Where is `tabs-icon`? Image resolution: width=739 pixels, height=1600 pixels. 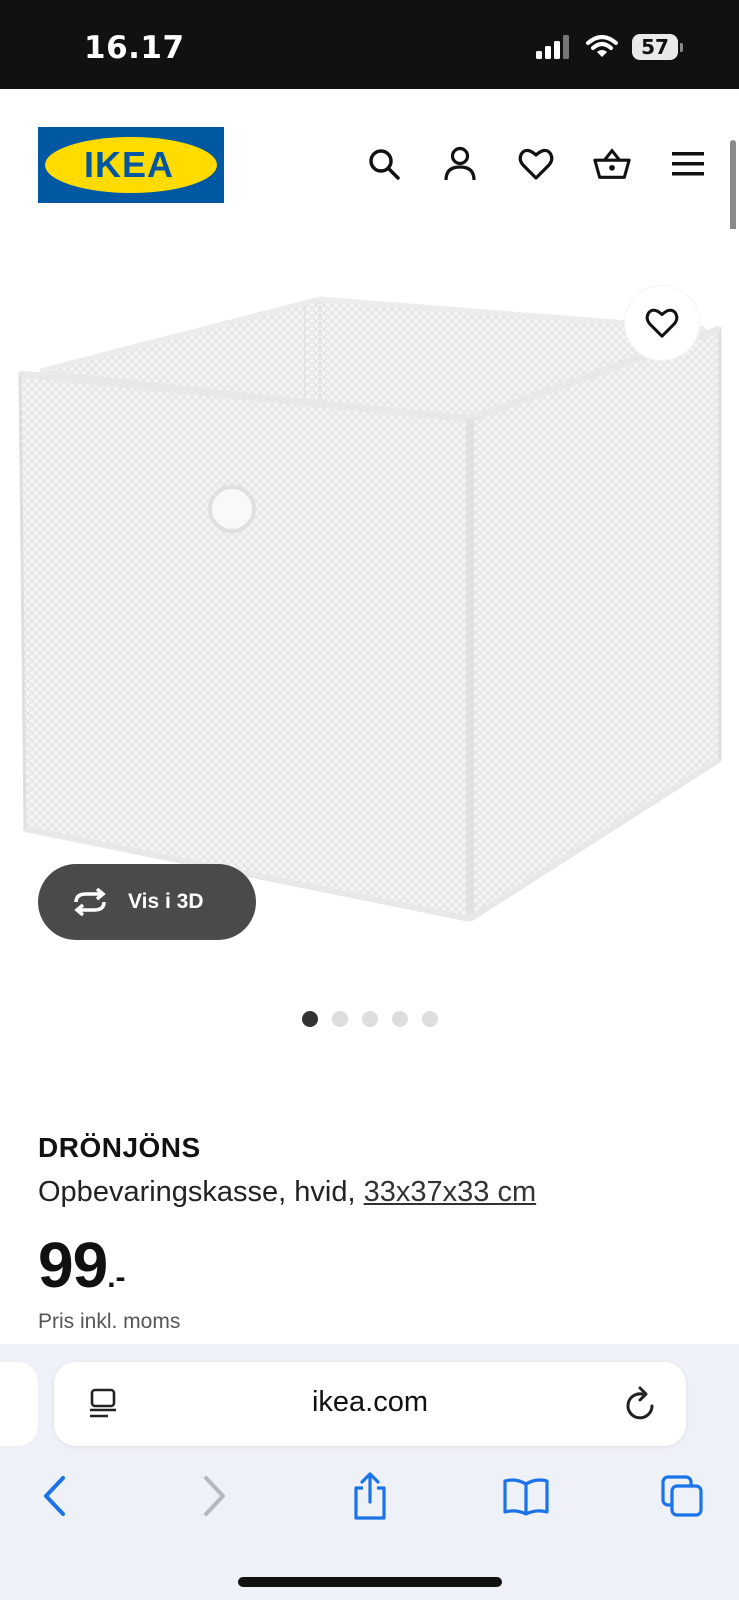 tabs-icon is located at coordinates (682, 1496).